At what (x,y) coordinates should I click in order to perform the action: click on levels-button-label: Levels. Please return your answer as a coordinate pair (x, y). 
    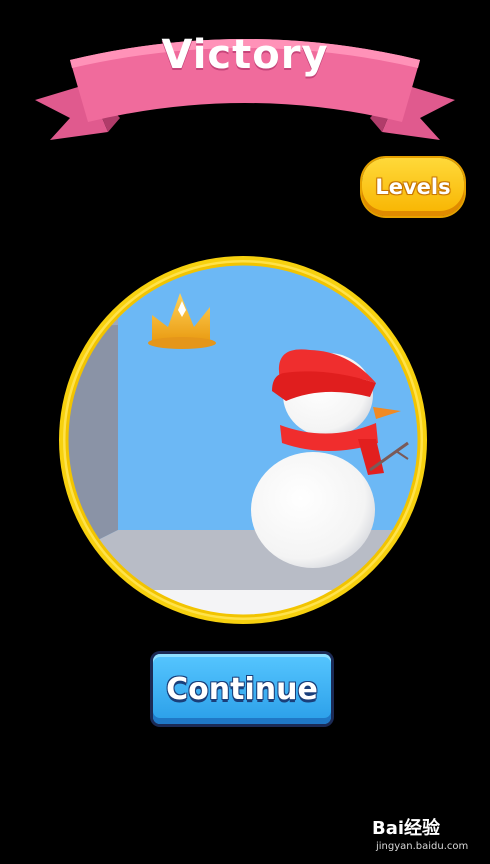
    Looking at the image, I should click on (413, 187).